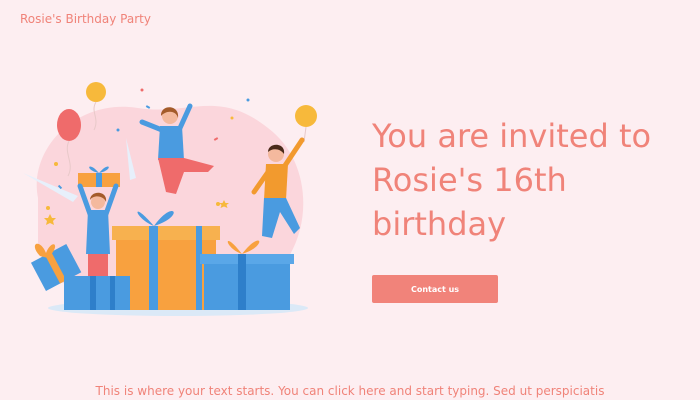  Describe the element at coordinates (435, 289) in the screenshot. I see `contact-us-button: Contact us` at that location.